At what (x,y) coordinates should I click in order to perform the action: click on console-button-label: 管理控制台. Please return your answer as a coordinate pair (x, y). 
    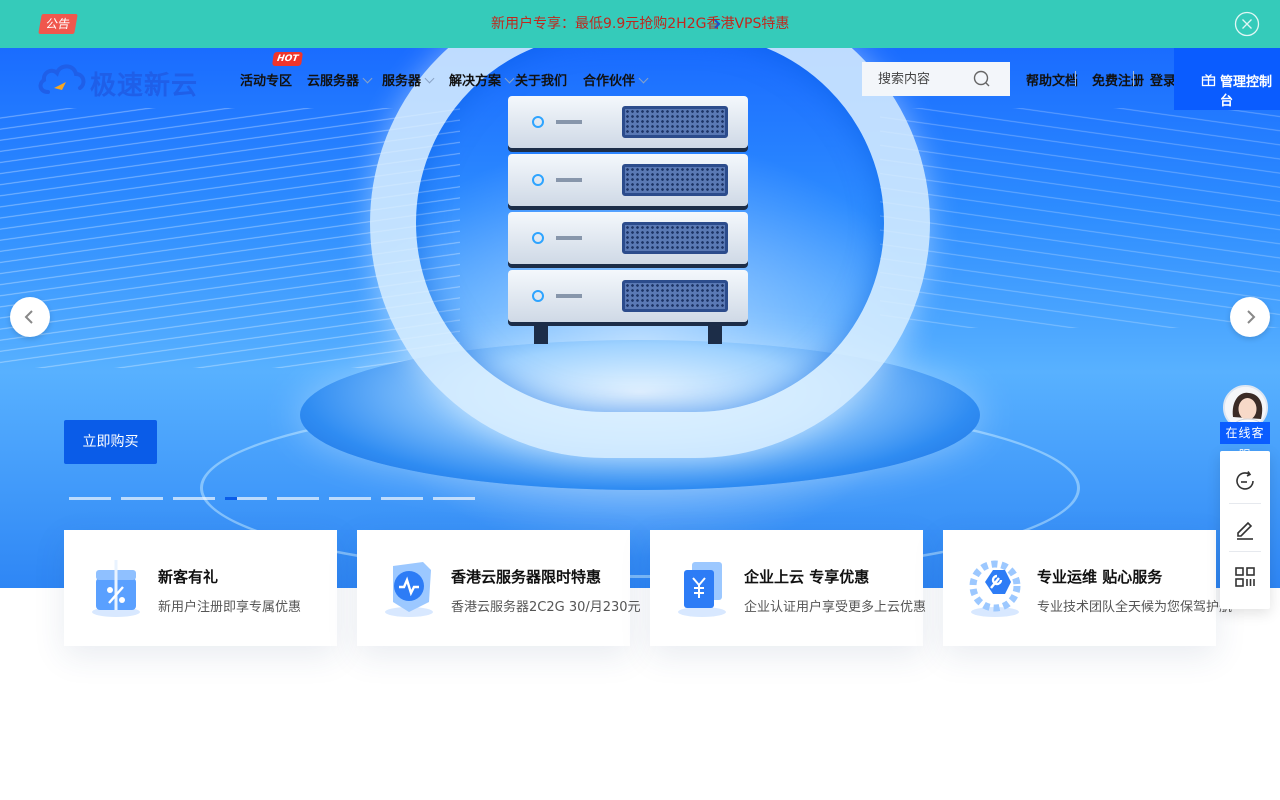
    Looking at the image, I should click on (1246, 92).